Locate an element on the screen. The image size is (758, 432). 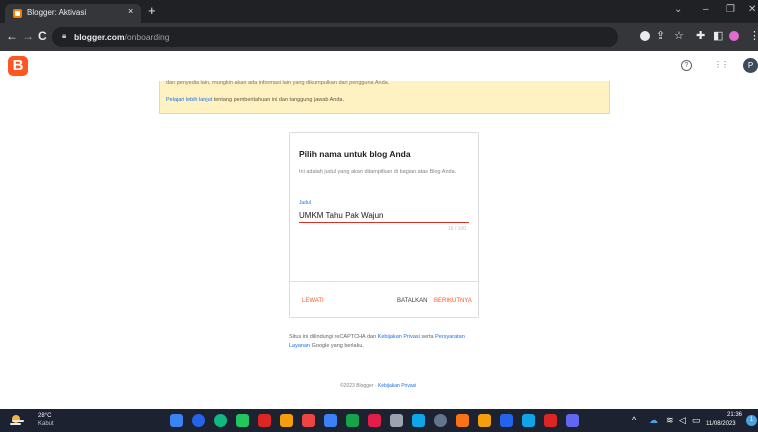
minimize-button: – is located at coordinates (706, 9).